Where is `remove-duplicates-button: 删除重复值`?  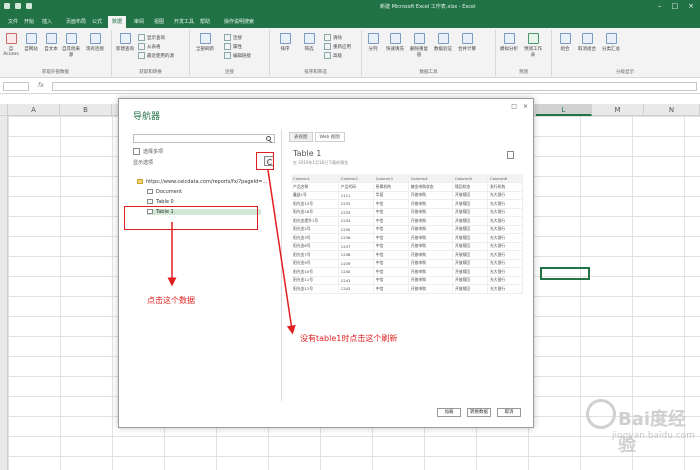
remove-duplicates-button: 删除重复值 is located at coordinates (419, 45).